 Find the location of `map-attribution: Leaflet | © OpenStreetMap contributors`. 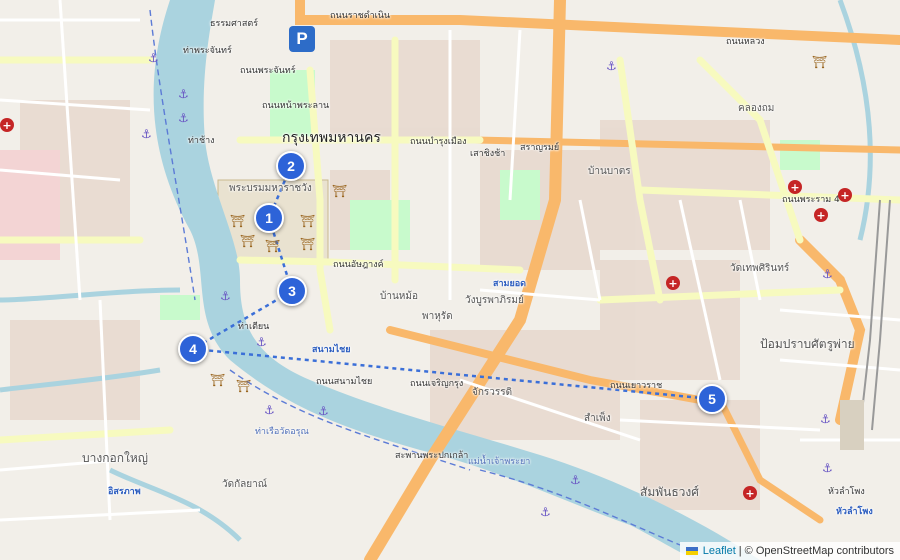

map-attribution: Leaflet | © OpenStreetMap contributors is located at coordinates (789, 551).